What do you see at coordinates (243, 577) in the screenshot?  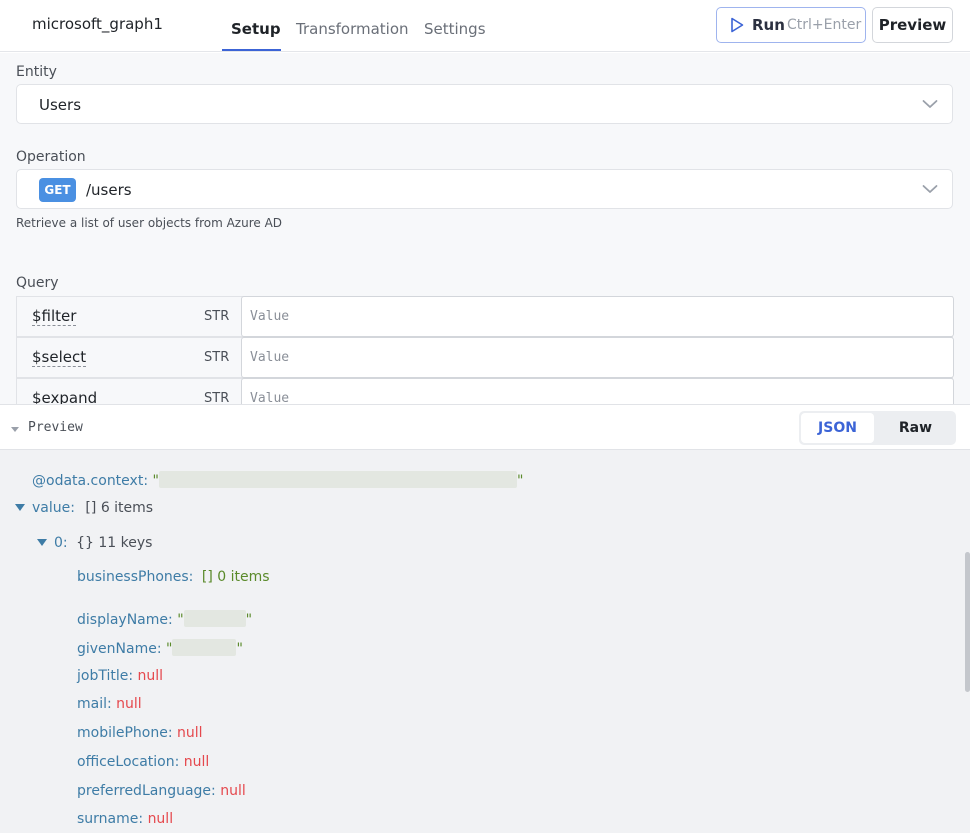 I see `json-count: 0 items` at bounding box center [243, 577].